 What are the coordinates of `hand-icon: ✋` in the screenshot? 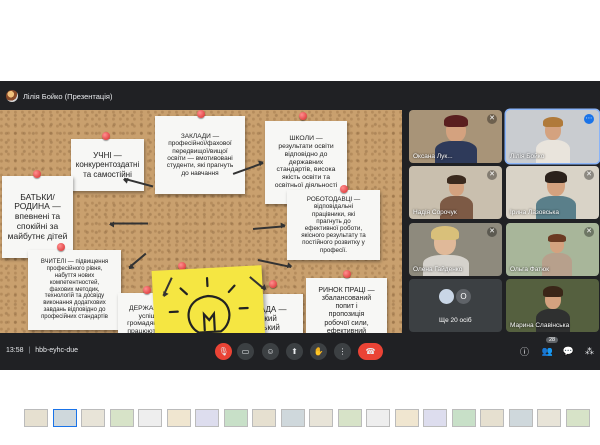 It's located at (318, 351).